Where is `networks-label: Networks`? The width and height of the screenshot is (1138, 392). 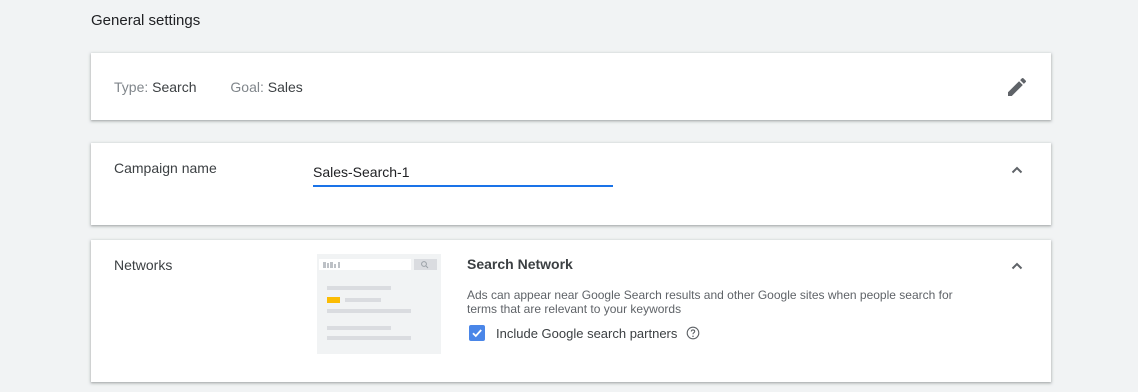 networks-label: Networks is located at coordinates (143, 265).